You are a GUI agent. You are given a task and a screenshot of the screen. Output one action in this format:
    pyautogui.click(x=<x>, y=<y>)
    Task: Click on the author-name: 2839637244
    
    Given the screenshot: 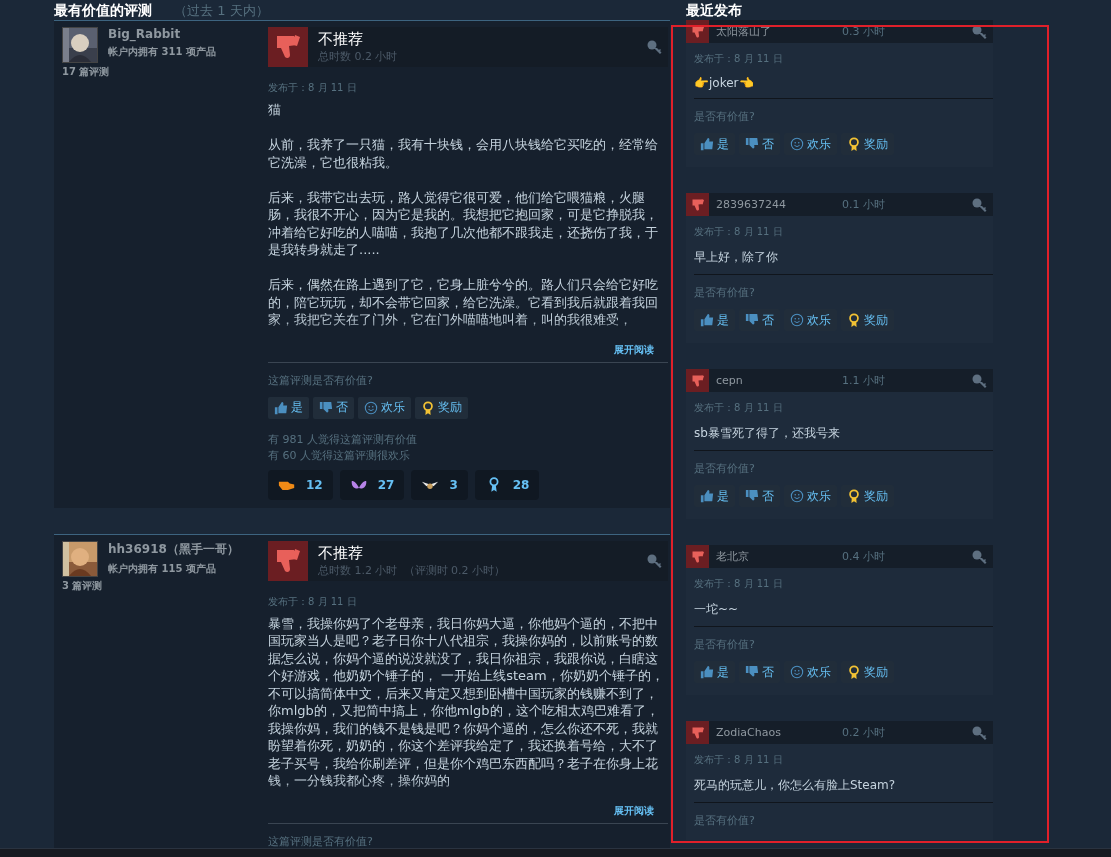 What is the action you would take?
    pyautogui.click(x=779, y=204)
    